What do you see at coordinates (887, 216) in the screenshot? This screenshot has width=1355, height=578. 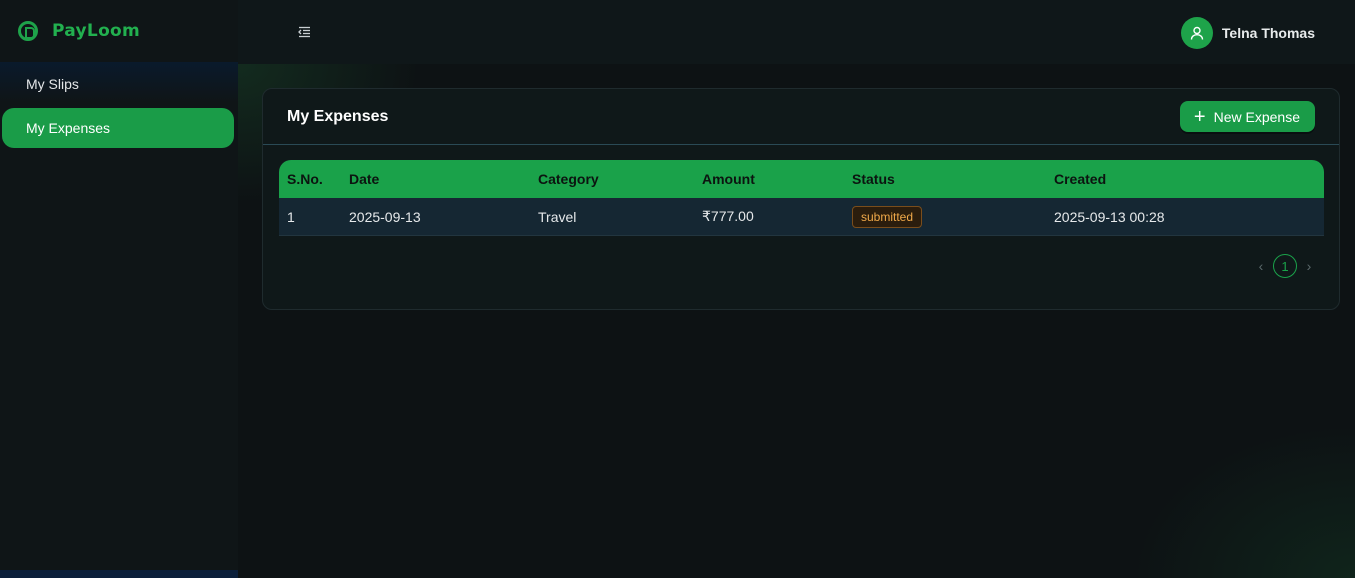 I see `status-badge: submitted` at bounding box center [887, 216].